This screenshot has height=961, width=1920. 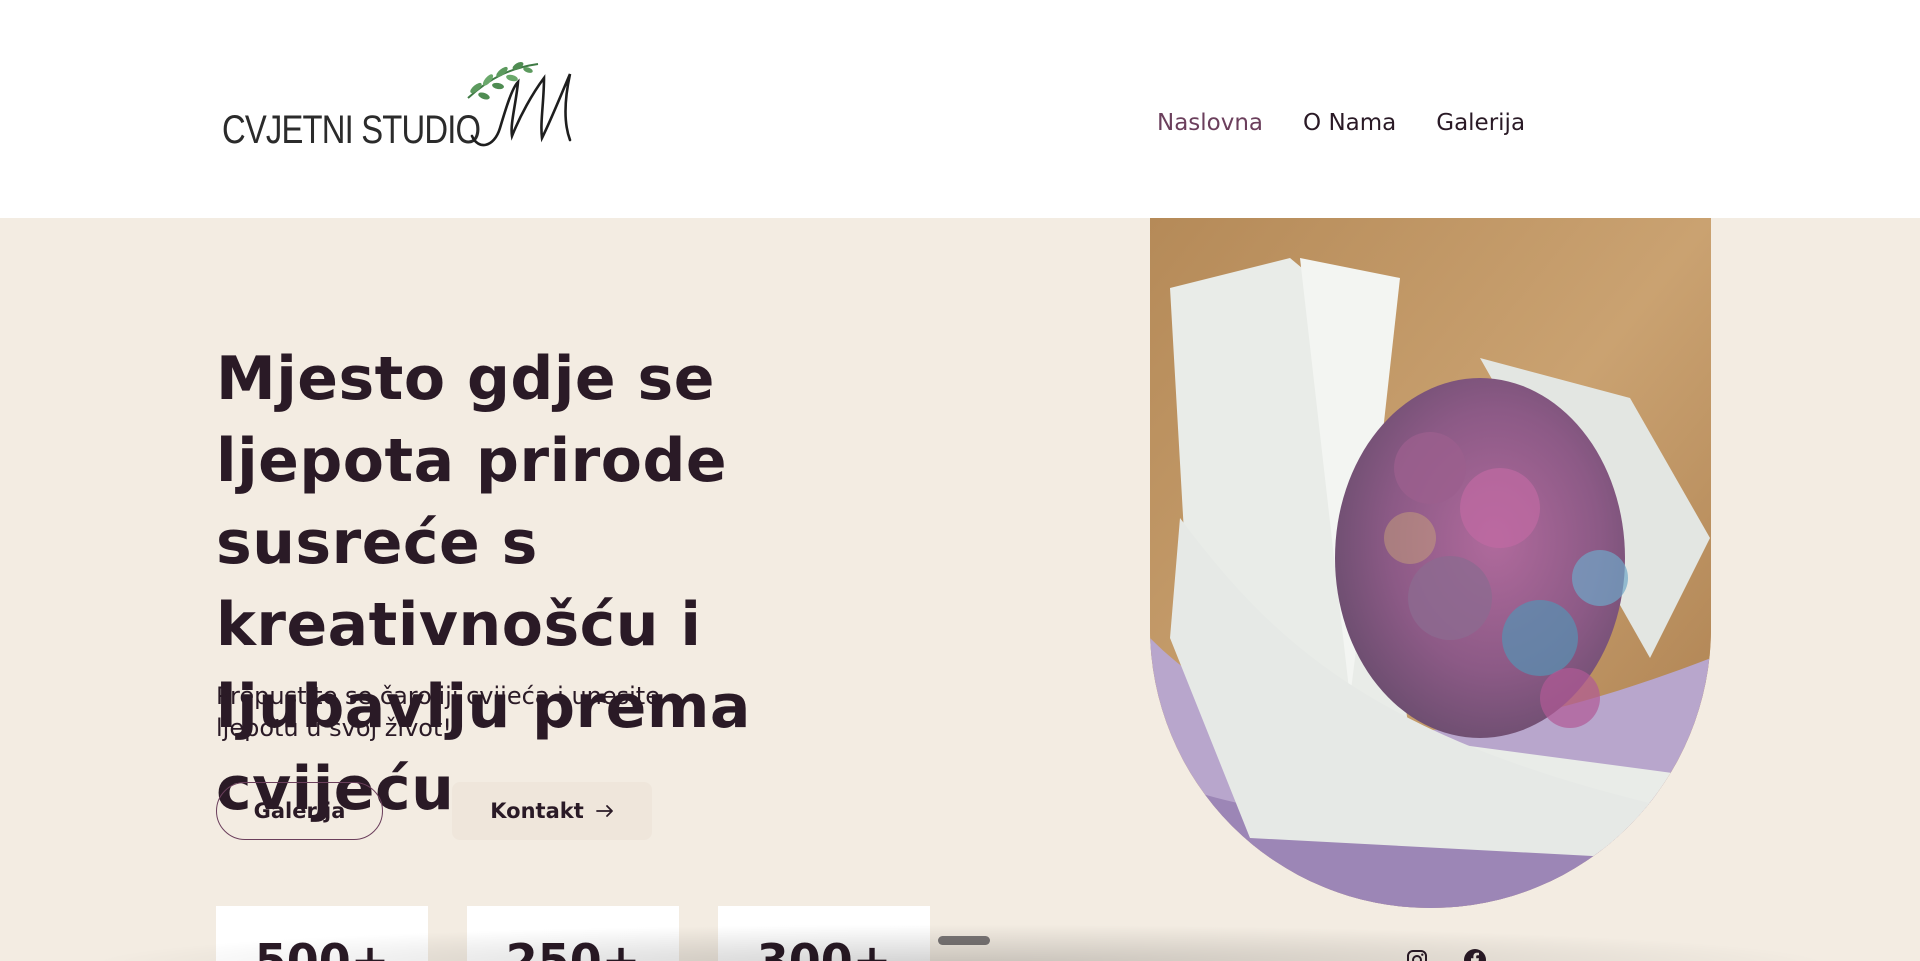 I want to click on kontakt-button: Kontakt, so click(x=552, y=811).